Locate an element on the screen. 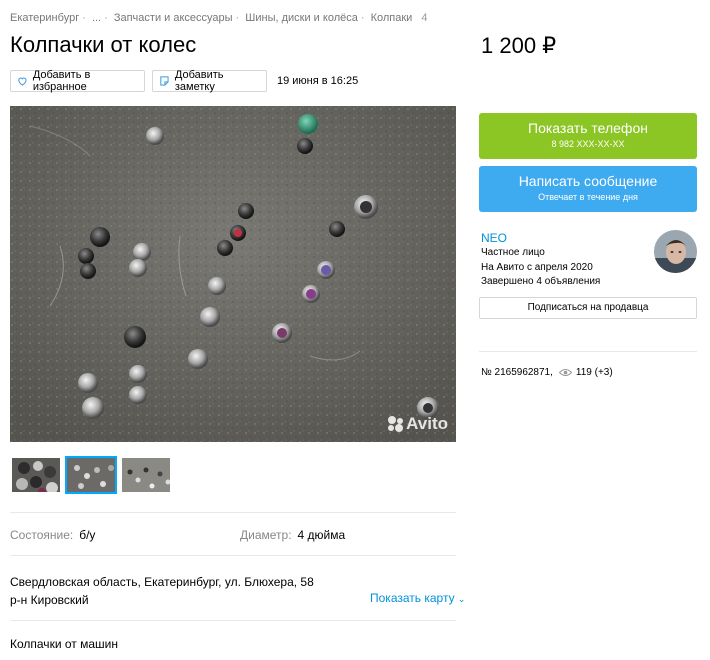 The height and width of the screenshot is (660, 710). show-phone-button: Показать телефон 8 982 XXX-XX-XX is located at coordinates (588, 136).